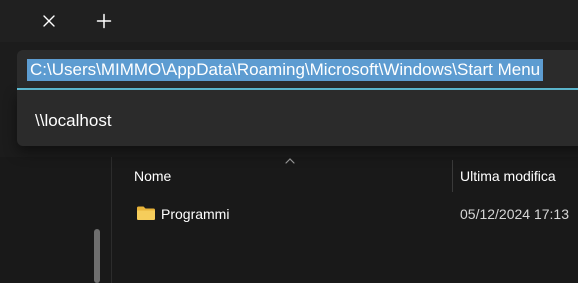 The image size is (578, 283). I want to click on new-tab-button, so click(104, 21).